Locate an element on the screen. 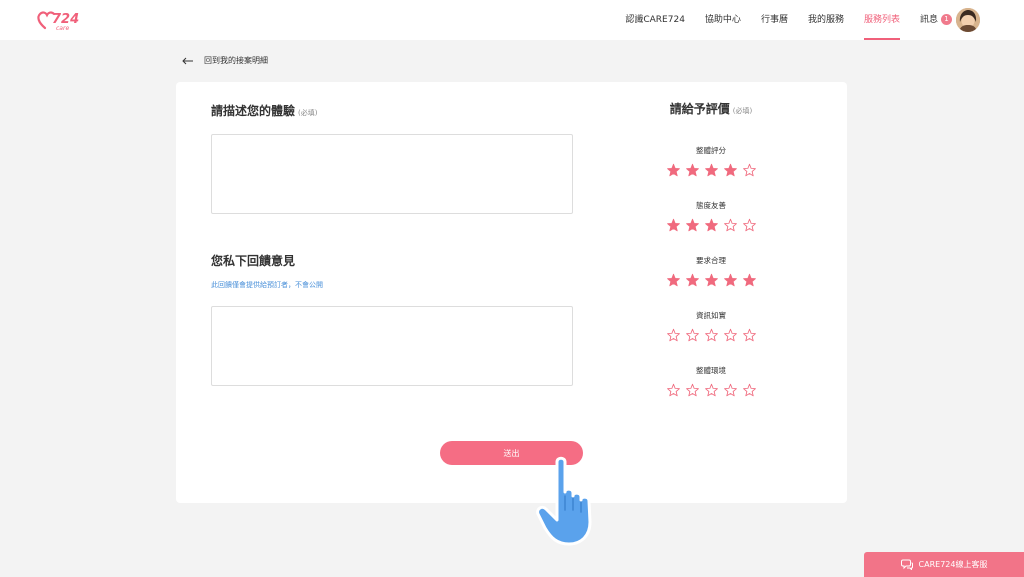 The image size is (1024, 577). experience-title-text: 請描述您的體驗 is located at coordinates (253, 111).